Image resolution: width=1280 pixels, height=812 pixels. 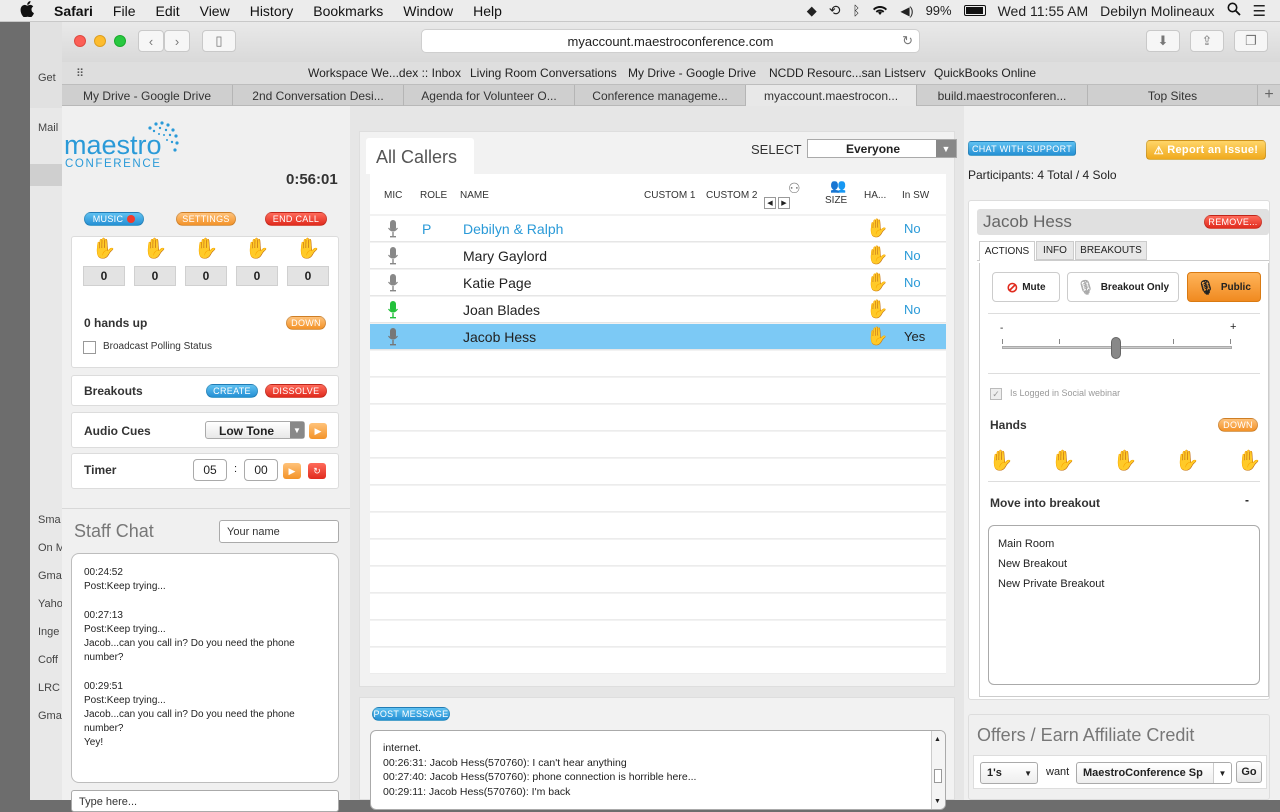 What do you see at coordinates (836, 200) in the screenshot?
I see `col-size: SIZE` at bounding box center [836, 200].